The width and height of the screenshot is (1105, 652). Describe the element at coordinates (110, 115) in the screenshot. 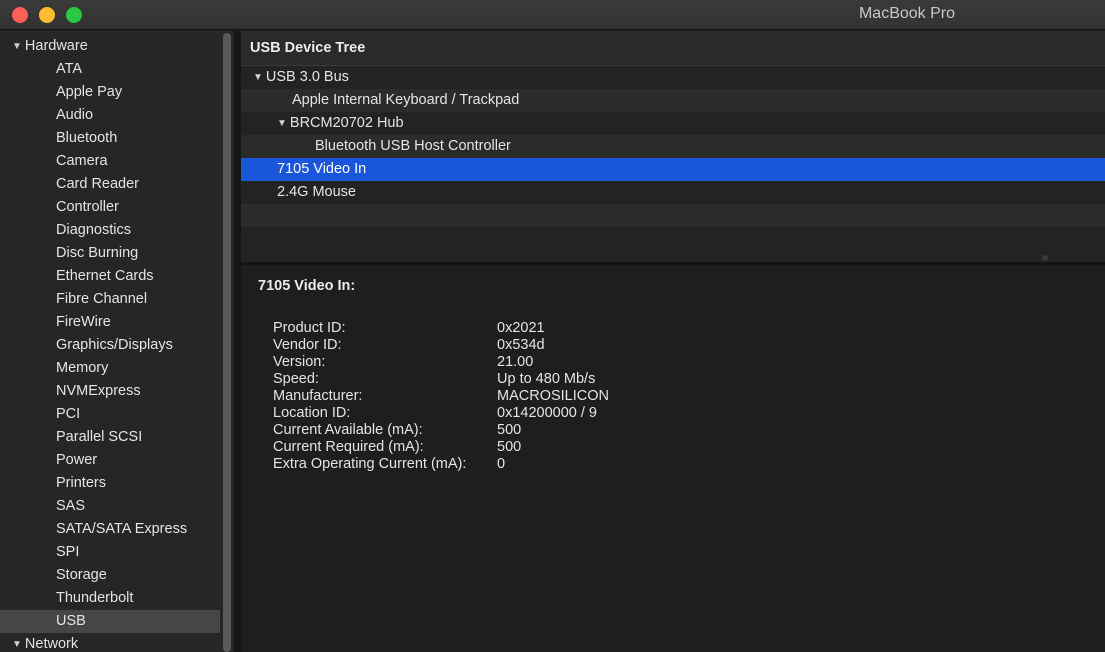

I see `sidebar-item-audio: Audio` at that location.